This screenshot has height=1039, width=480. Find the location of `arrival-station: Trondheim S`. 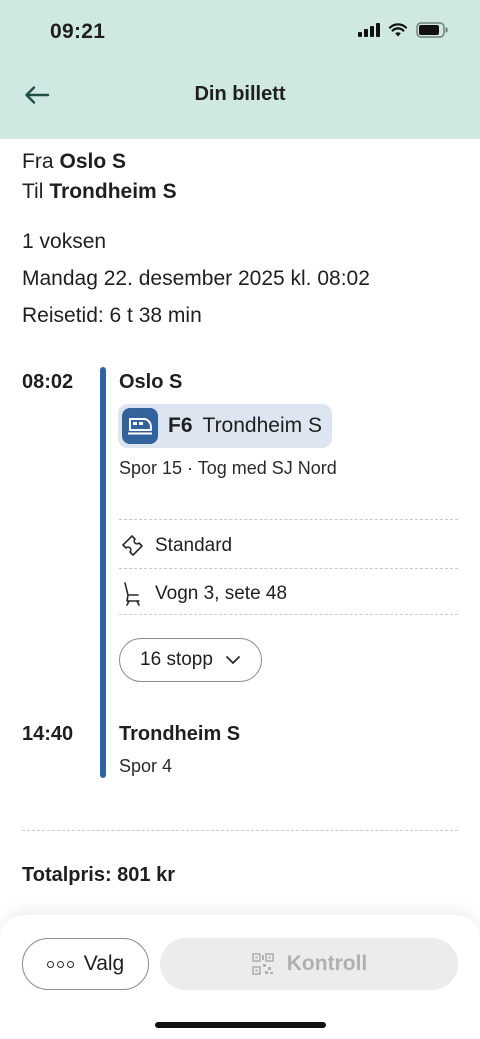

arrival-station: Trondheim S is located at coordinates (180, 734).